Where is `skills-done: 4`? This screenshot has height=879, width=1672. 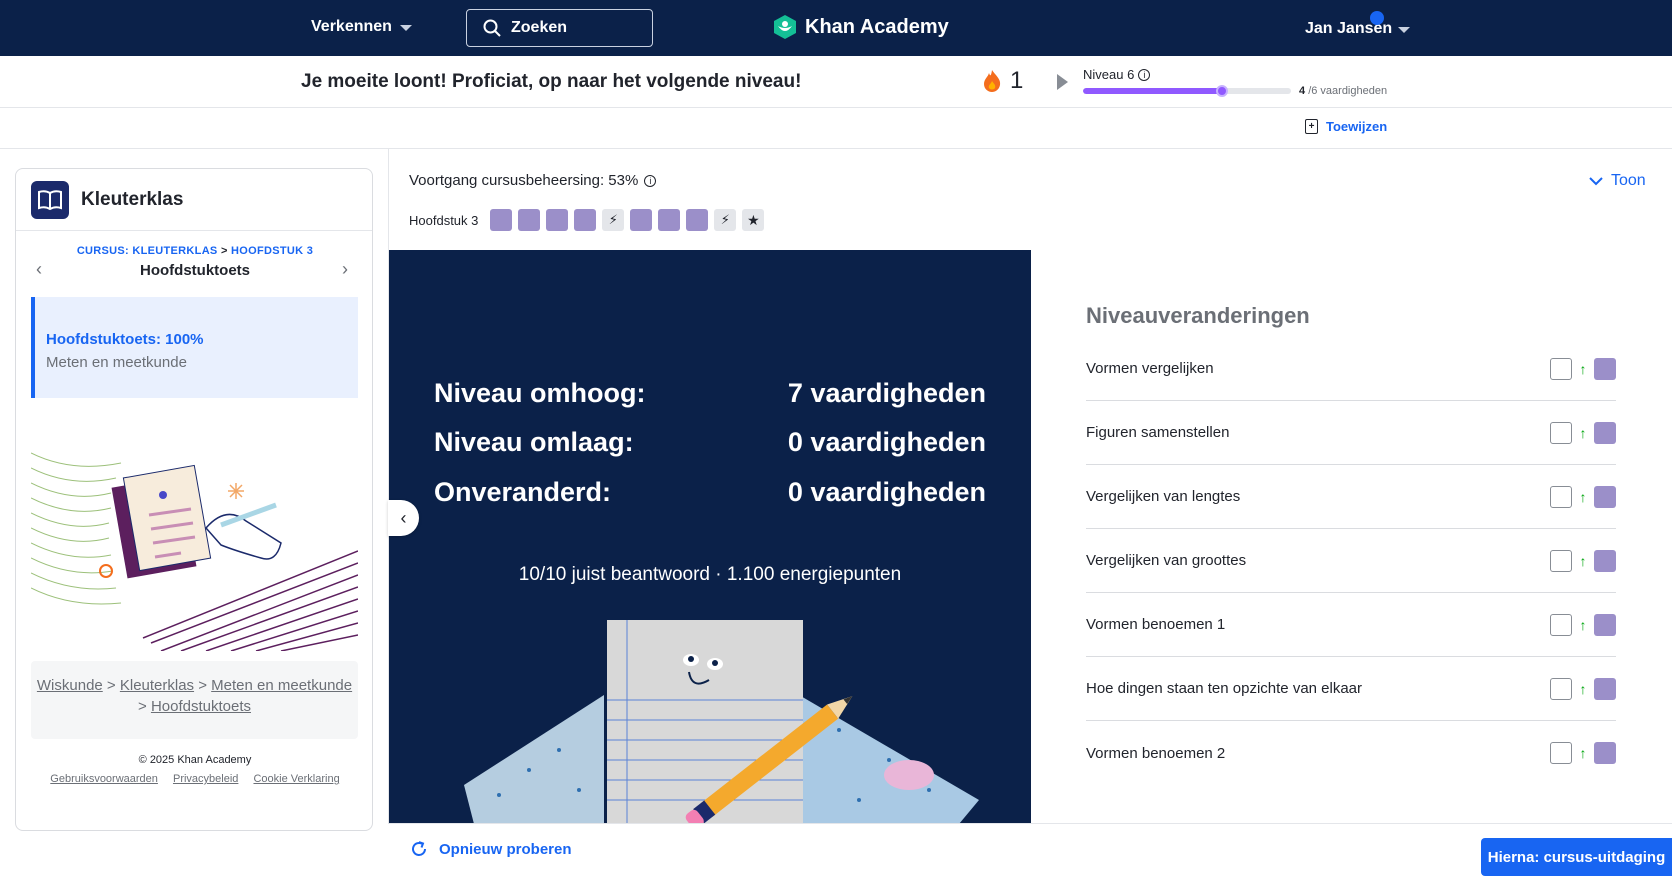 skills-done: 4 is located at coordinates (1302, 91).